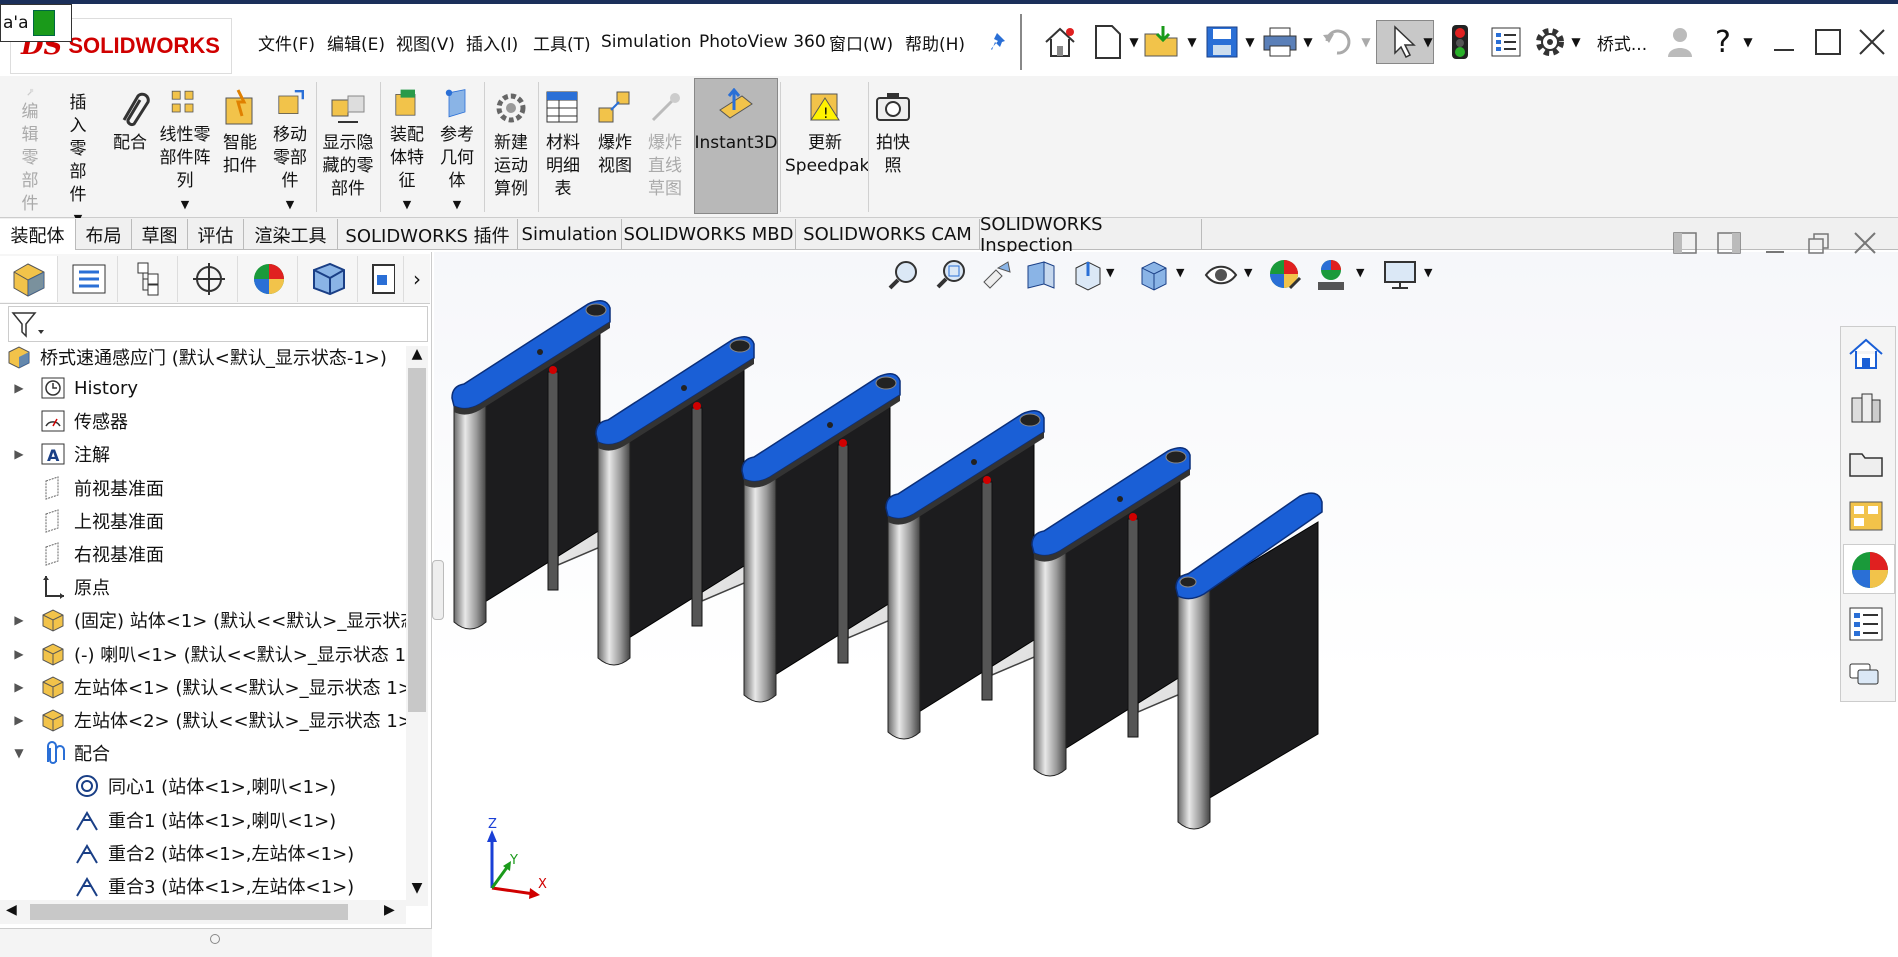 The width and height of the screenshot is (1898, 957). Describe the element at coordinates (1828, 42) in the screenshot. I see `maximize-window-icon` at that location.